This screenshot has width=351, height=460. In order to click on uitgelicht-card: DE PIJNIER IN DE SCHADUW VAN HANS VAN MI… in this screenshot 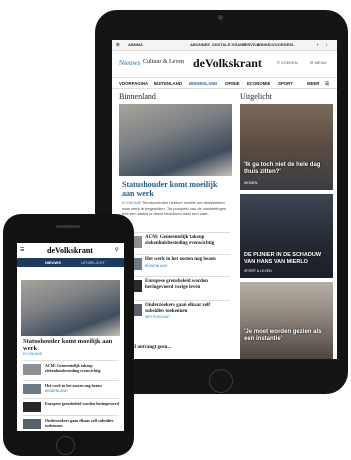, I will do `click(286, 236)`.